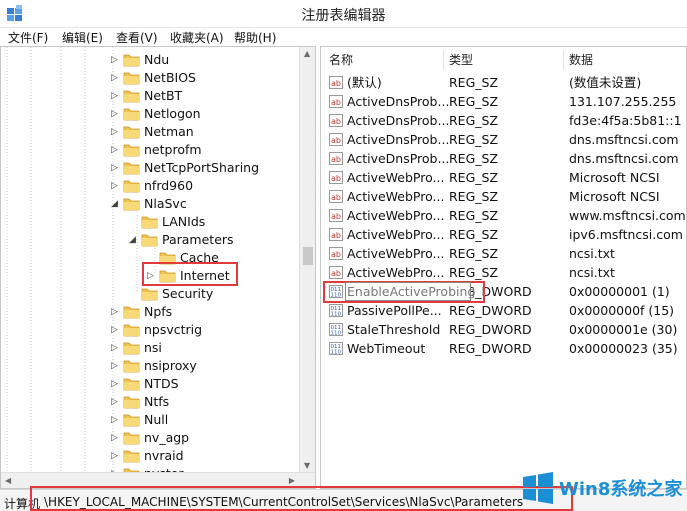  Describe the element at coordinates (503, 101) in the screenshot. I see `value-row: ab ActiveDnsProb... REG_SZ 131.107.255.255` at that location.